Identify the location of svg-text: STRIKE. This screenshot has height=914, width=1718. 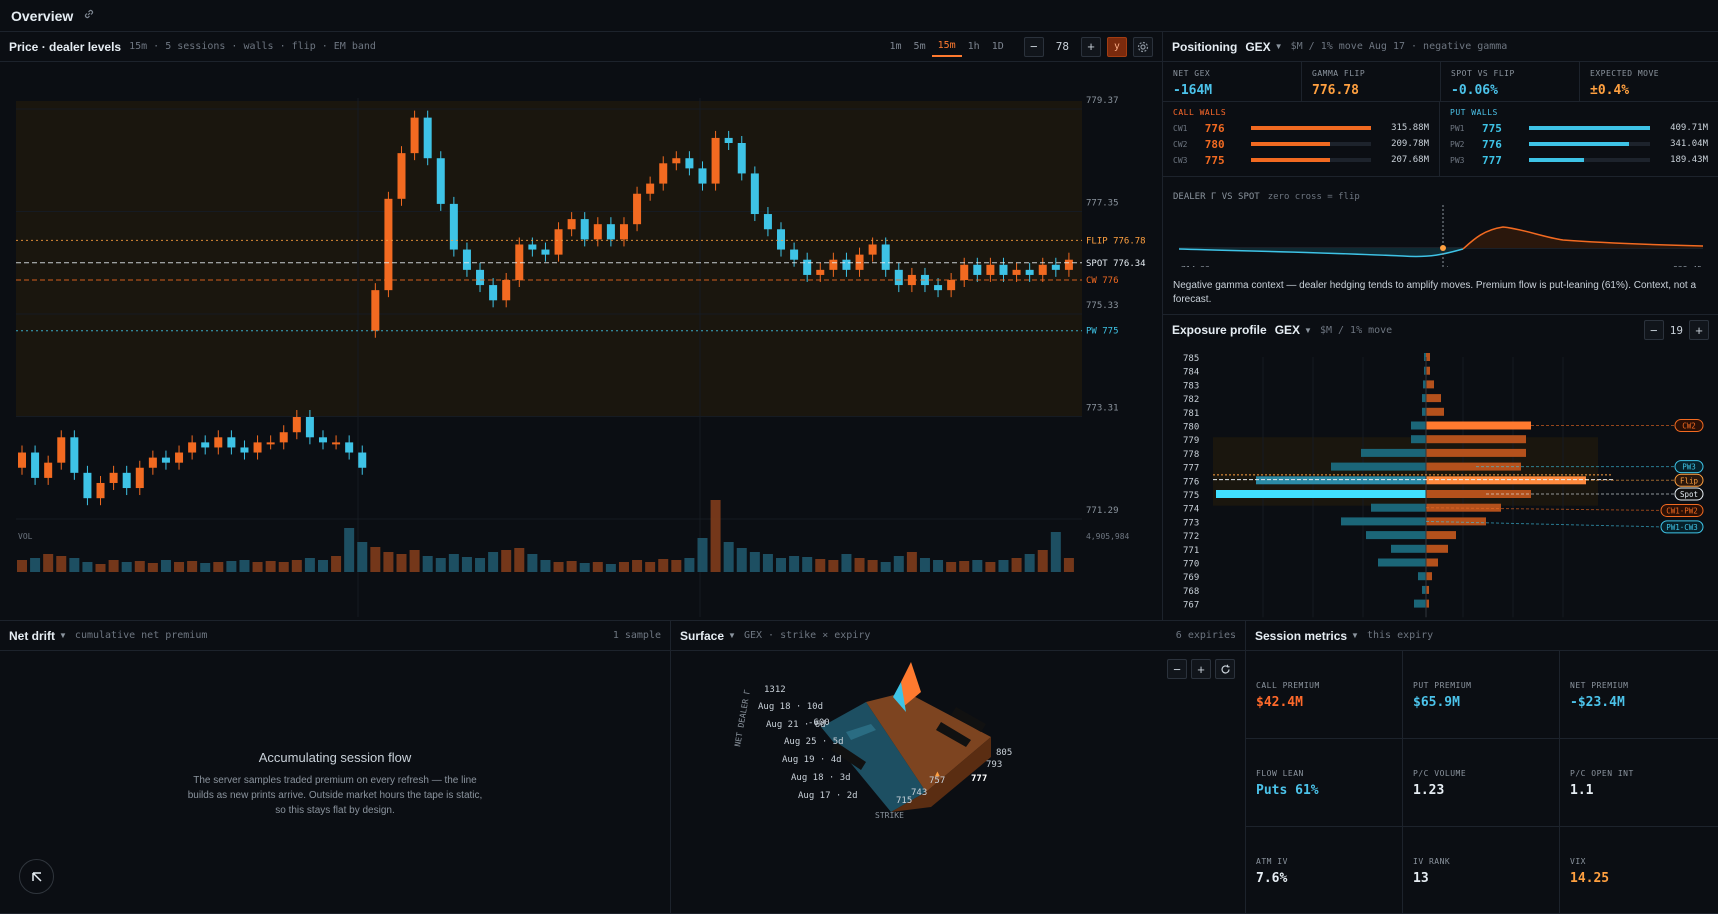
(889, 815).